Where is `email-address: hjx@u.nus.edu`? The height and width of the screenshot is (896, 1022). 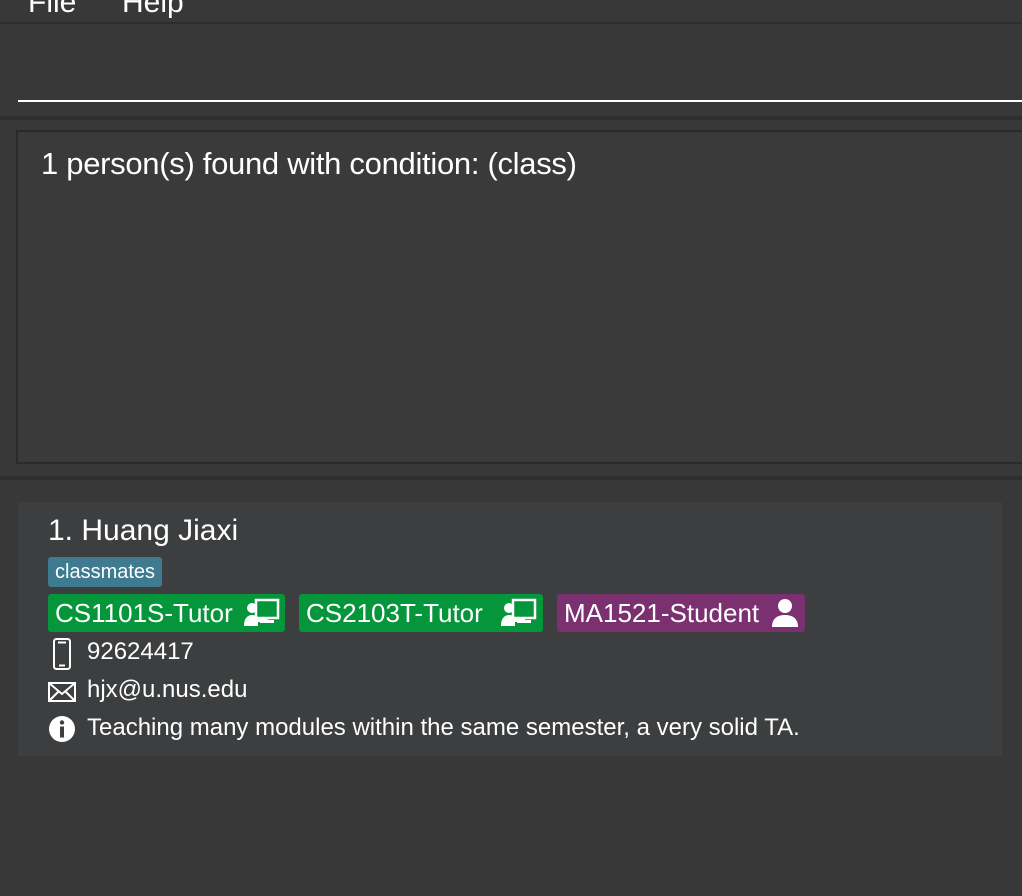
email-address: hjx@u.nus.edu is located at coordinates (167, 689).